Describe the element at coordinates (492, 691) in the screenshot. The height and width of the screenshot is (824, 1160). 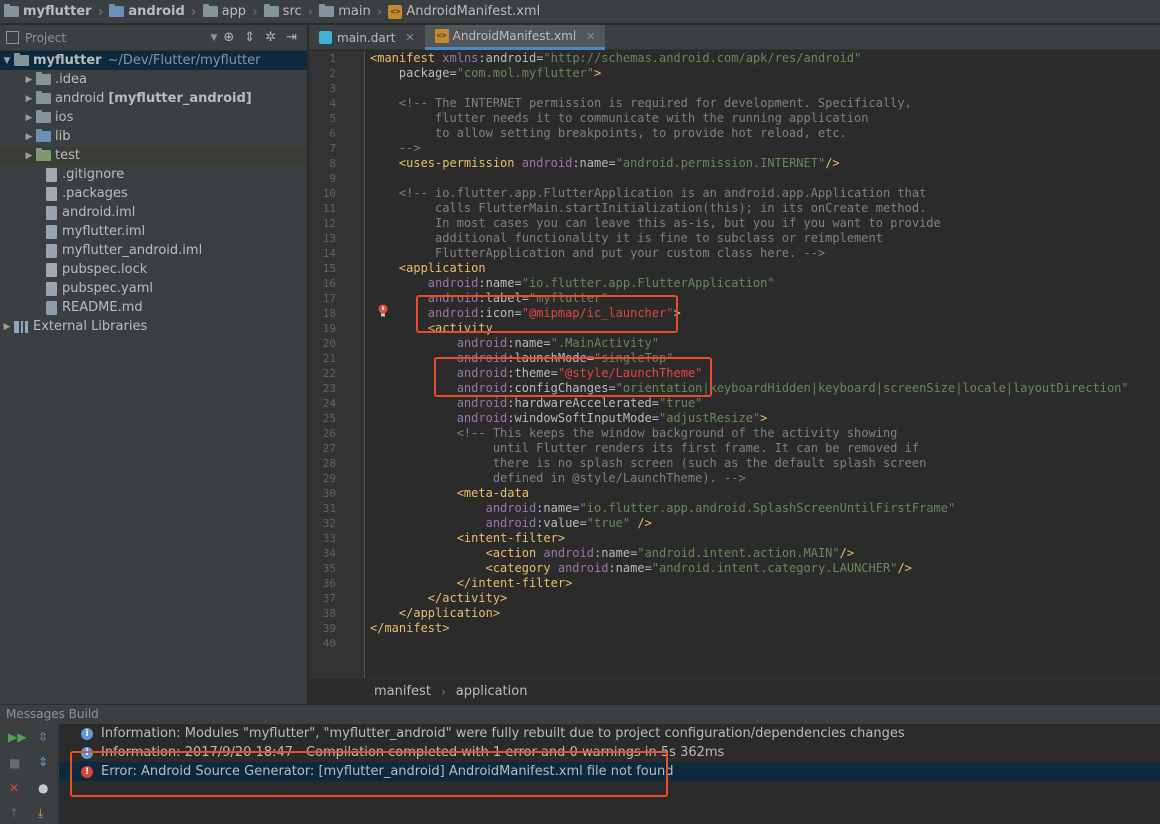
I see `editor-breadcrumb-item: application` at that location.